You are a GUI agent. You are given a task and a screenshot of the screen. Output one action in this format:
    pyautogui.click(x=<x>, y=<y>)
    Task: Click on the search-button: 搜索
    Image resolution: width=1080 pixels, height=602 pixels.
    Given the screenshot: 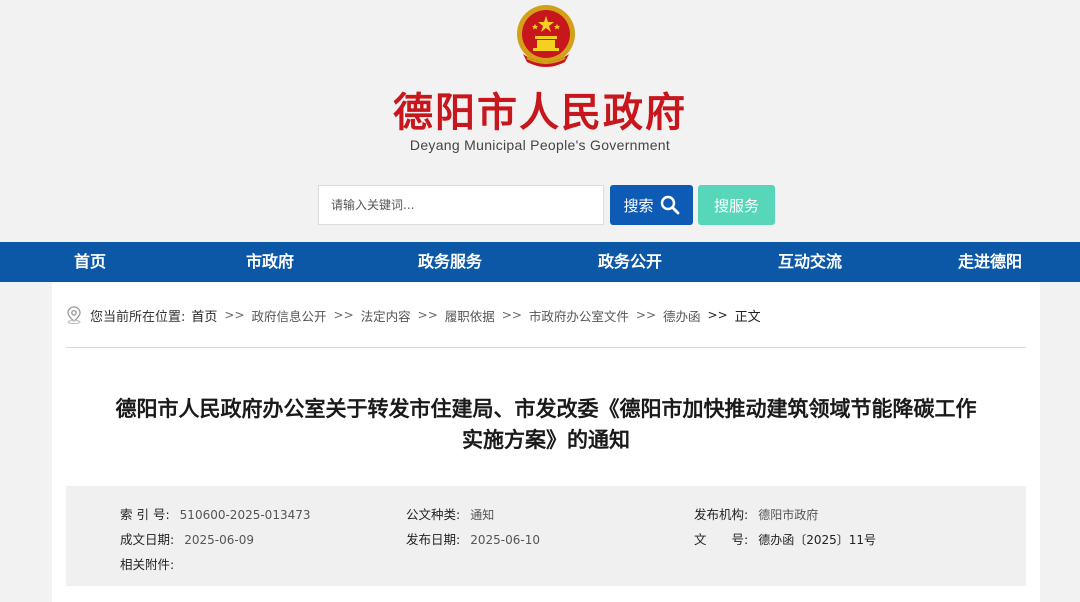 What is the action you would take?
    pyautogui.click(x=651, y=205)
    